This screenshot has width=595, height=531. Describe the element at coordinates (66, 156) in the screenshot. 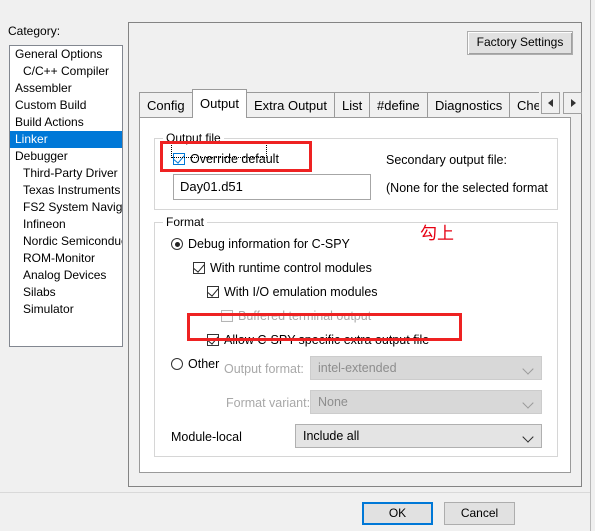

I see `category-item: Debugger` at that location.